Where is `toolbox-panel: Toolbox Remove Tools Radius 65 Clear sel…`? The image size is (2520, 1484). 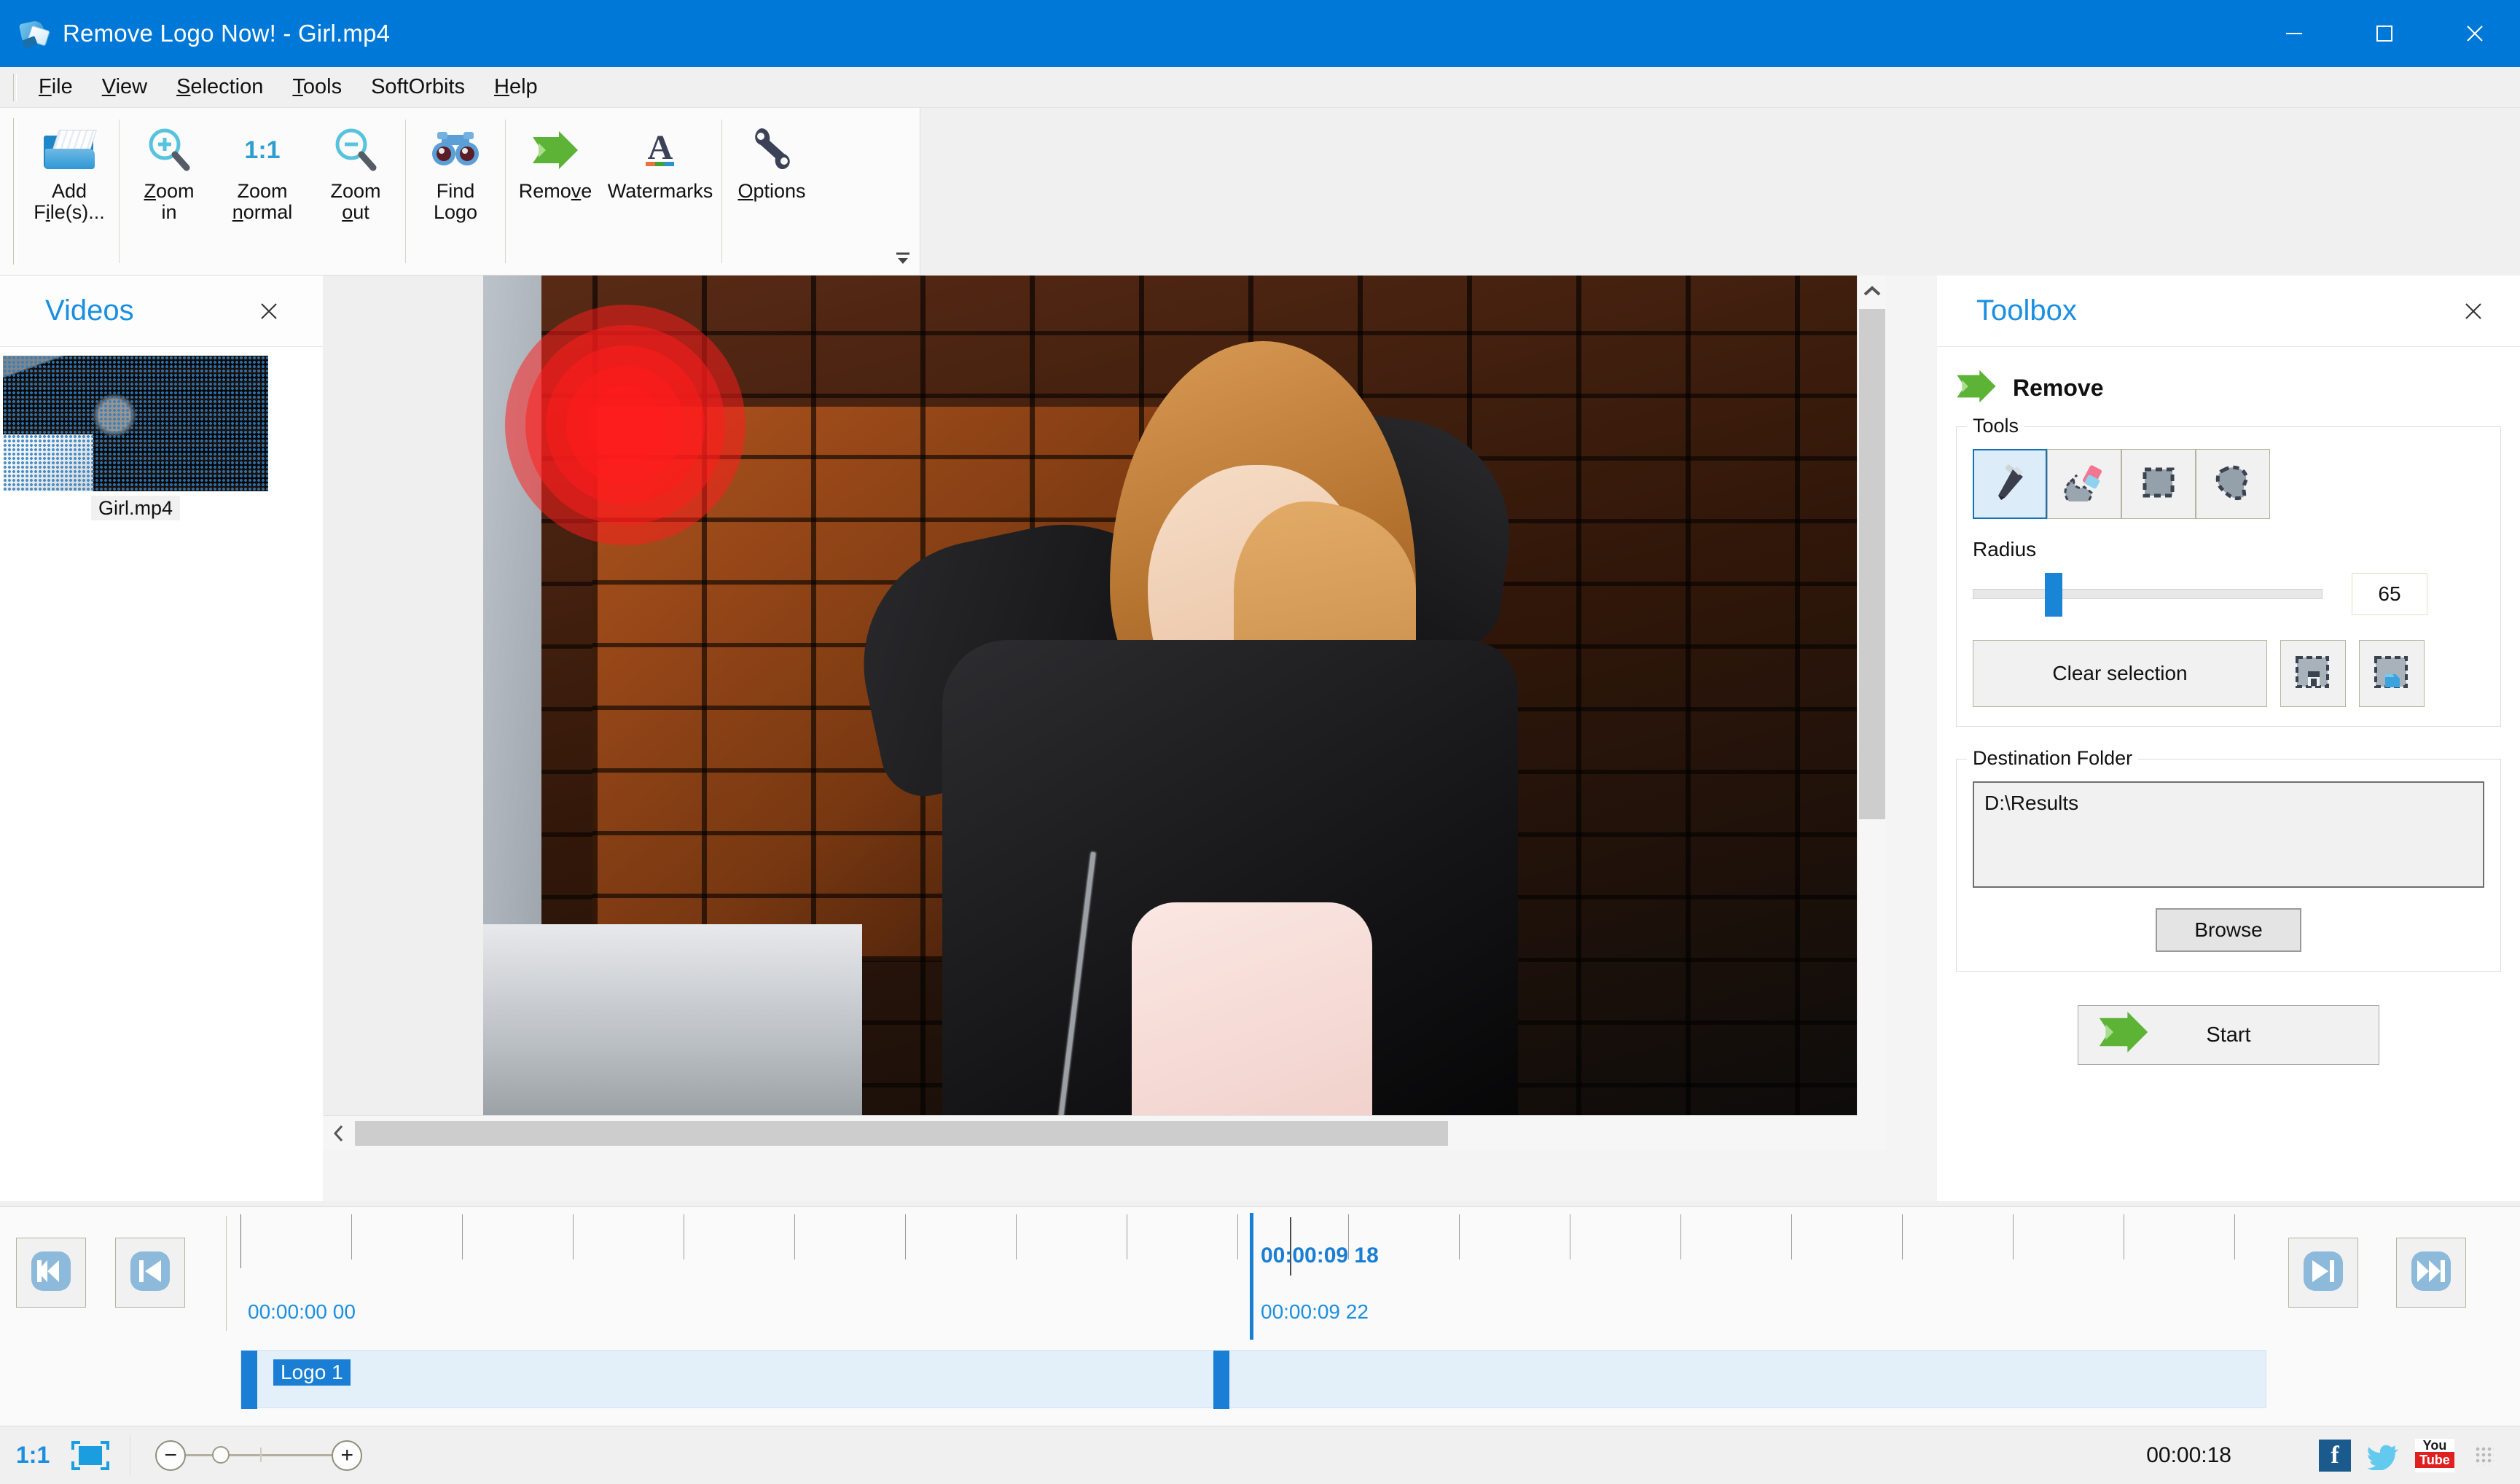 toolbox-panel: Toolbox Remove Tools Radius 65 Clear sel… is located at coordinates (2228, 738).